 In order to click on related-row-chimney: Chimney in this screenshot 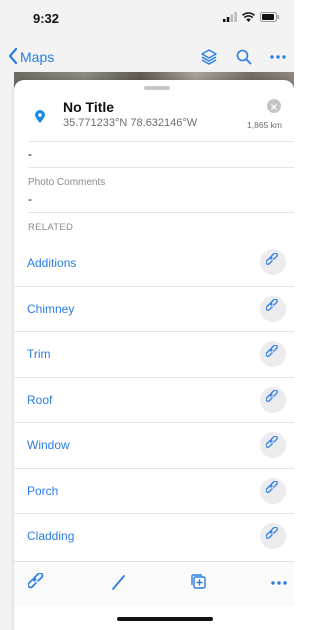, I will do `click(154, 308)`.